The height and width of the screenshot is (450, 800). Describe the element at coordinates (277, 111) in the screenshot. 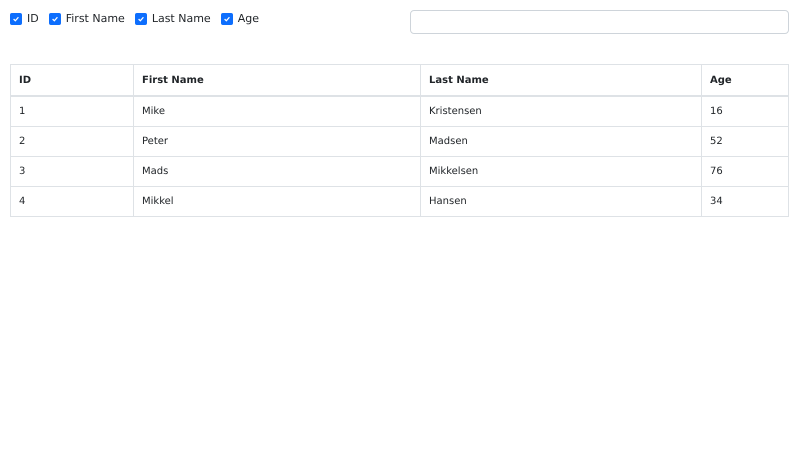

I see `table-cell: Mike` at that location.